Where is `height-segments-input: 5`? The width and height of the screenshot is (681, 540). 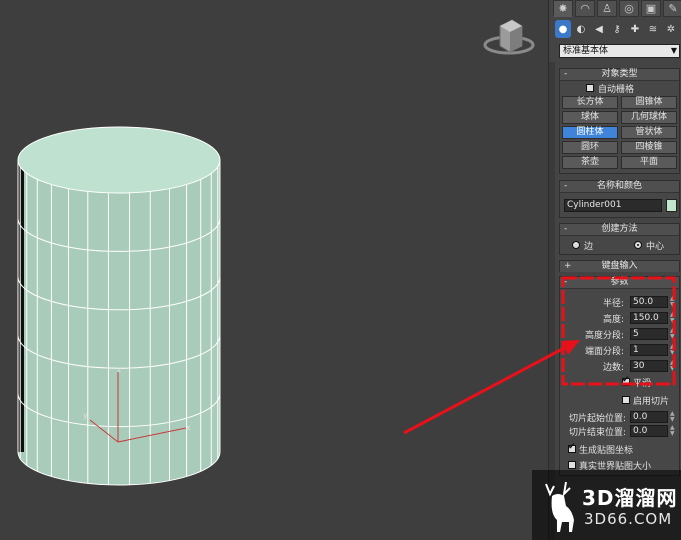 height-segments-input: 5 is located at coordinates (649, 334).